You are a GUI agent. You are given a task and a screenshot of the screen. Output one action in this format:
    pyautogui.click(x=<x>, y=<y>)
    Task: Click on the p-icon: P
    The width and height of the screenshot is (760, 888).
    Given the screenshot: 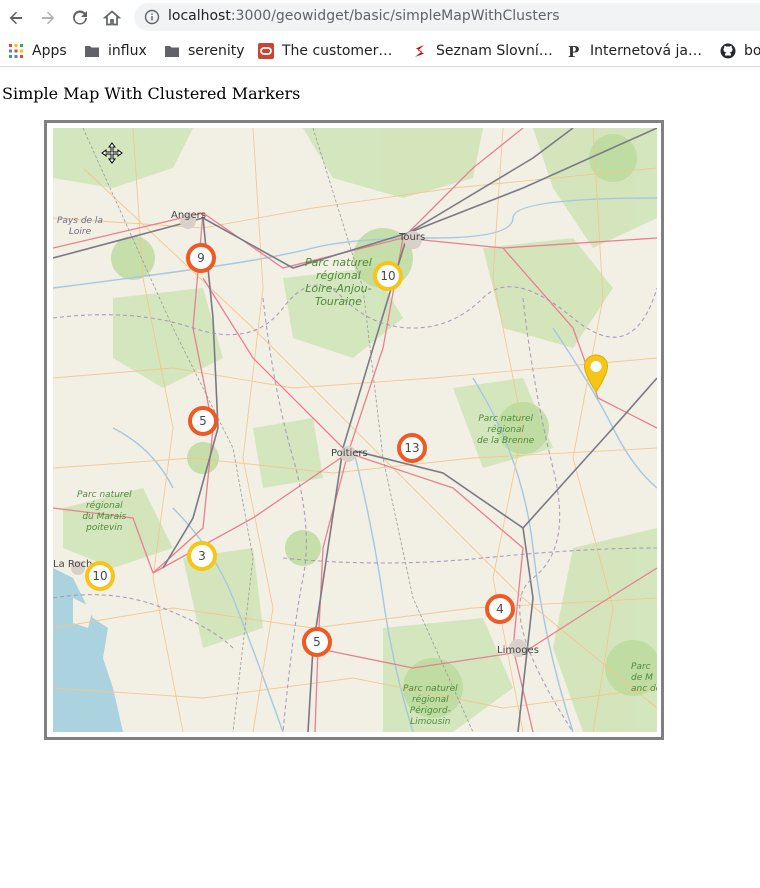 What is the action you would take?
    pyautogui.click(x=573, y=51)
    